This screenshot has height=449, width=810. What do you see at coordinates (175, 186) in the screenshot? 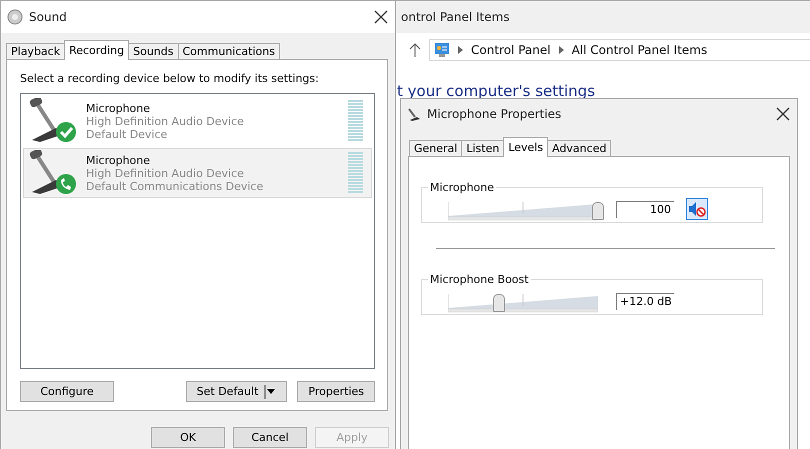
I see `device-status: Default Communications Device` at bounding box center [175, 186].